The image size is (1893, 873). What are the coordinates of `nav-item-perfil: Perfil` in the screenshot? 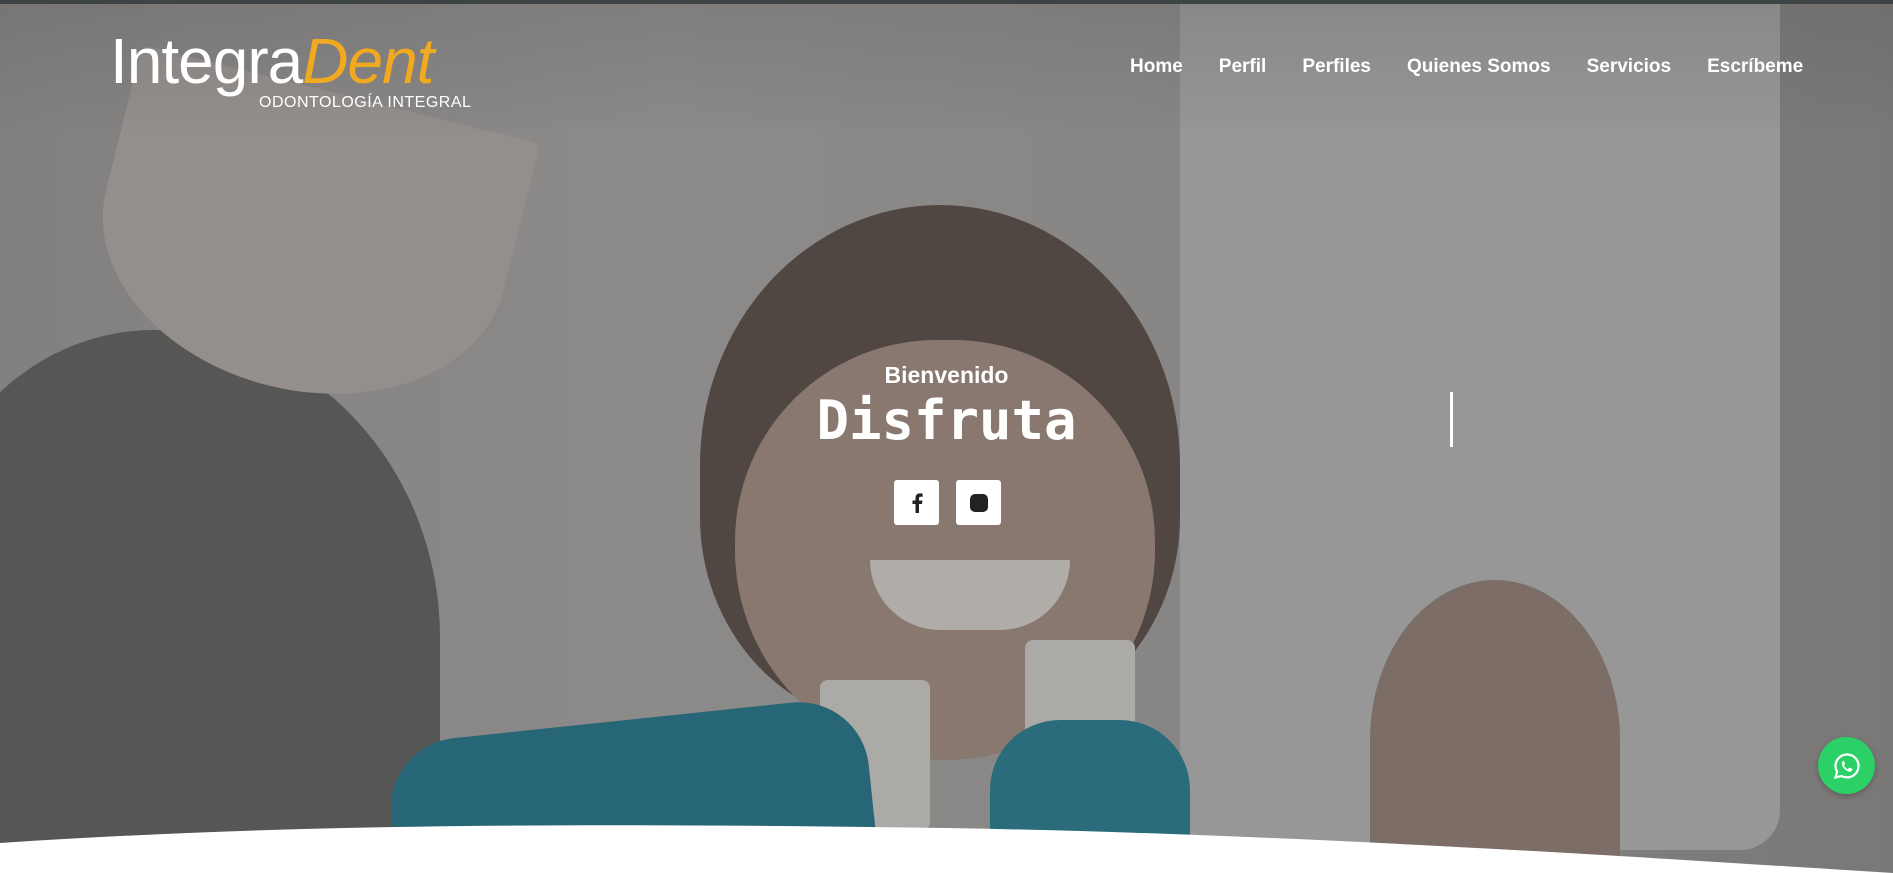 It's located at (1243, 67).